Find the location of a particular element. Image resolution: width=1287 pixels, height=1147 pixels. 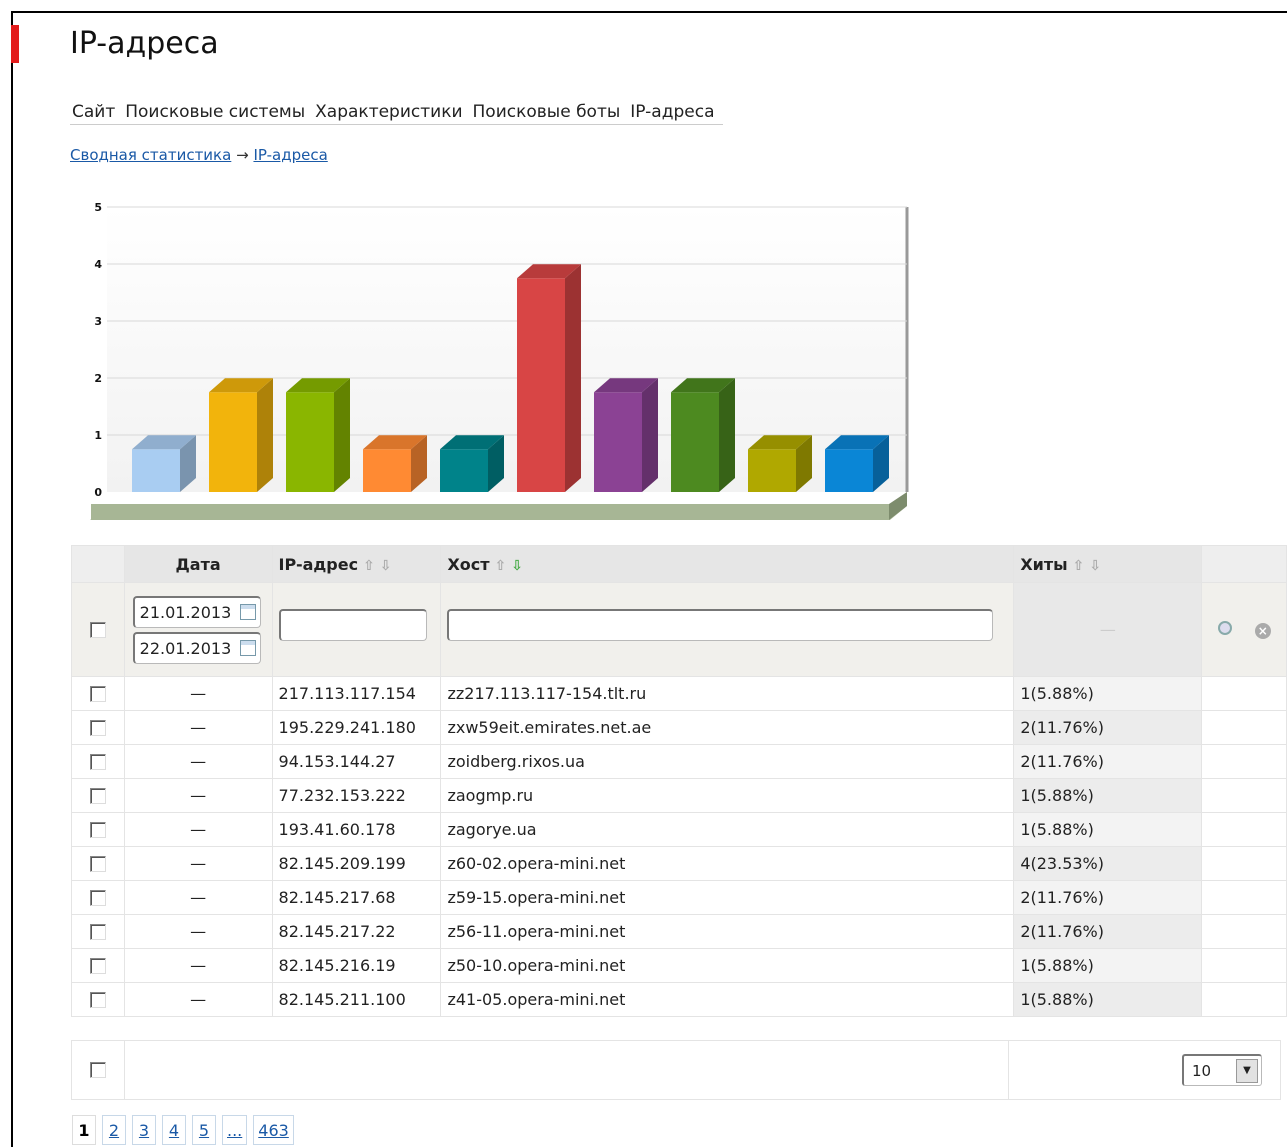

page-link: 463 is located at coordinates (273, 1130).